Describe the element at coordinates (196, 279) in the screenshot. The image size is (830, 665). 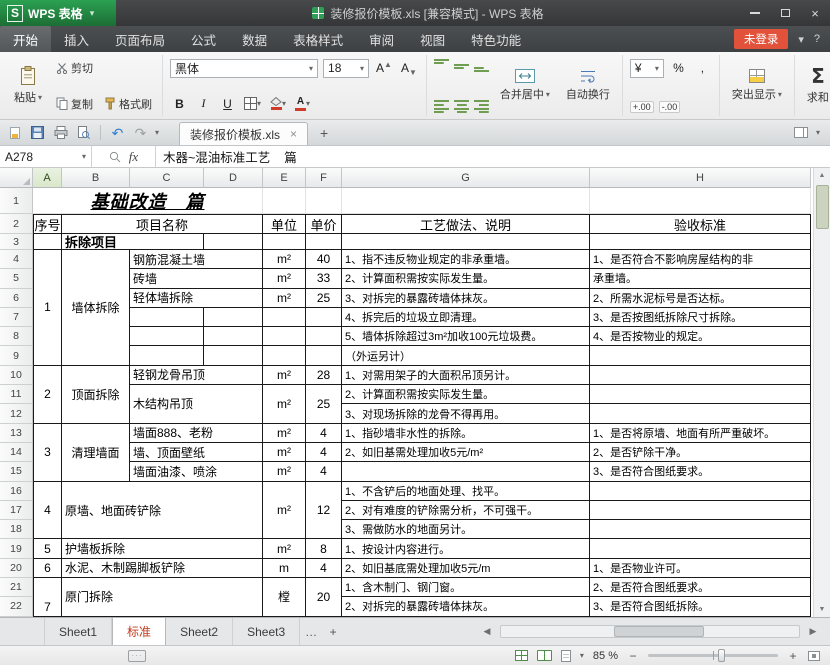
I see `cell-C5: 砖墙` at that location.